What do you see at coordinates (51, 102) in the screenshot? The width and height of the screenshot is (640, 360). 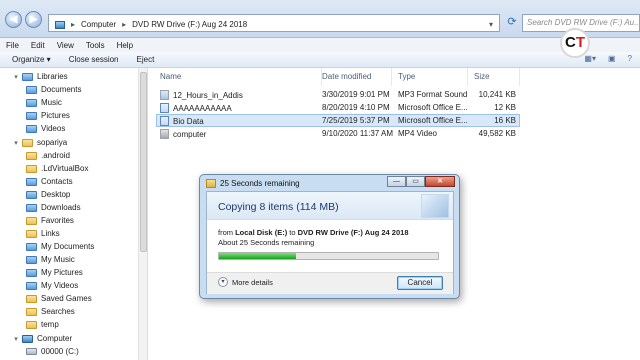 I see `sidebar-item-label: Music` at bounding box center [51, 102].